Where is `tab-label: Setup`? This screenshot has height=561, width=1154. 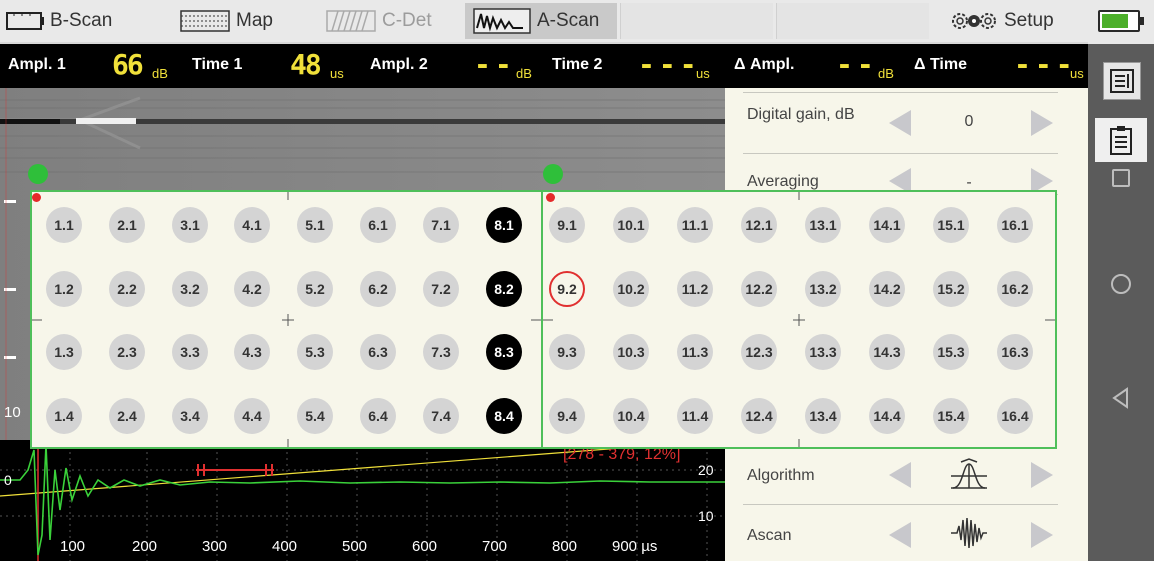 tab-label: Setup is located at coordinates (1029, 20).